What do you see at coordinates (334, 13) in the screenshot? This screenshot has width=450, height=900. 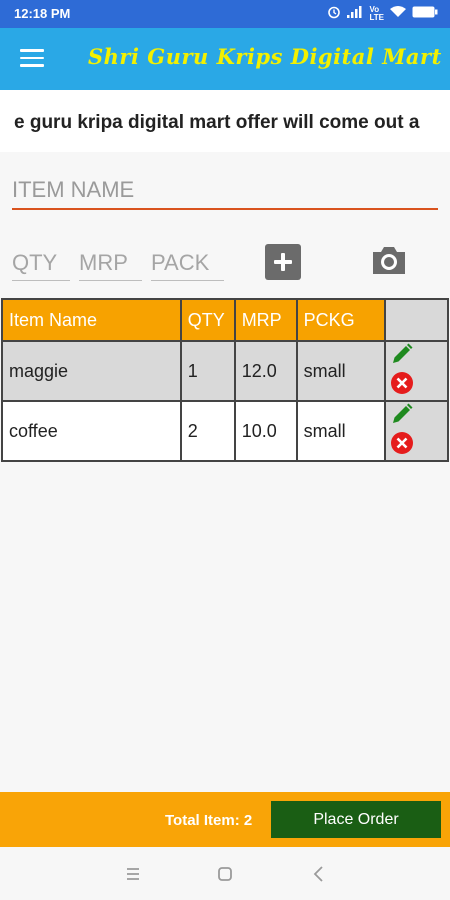 I see `alarm-icon` at bounding box center [334, 13].